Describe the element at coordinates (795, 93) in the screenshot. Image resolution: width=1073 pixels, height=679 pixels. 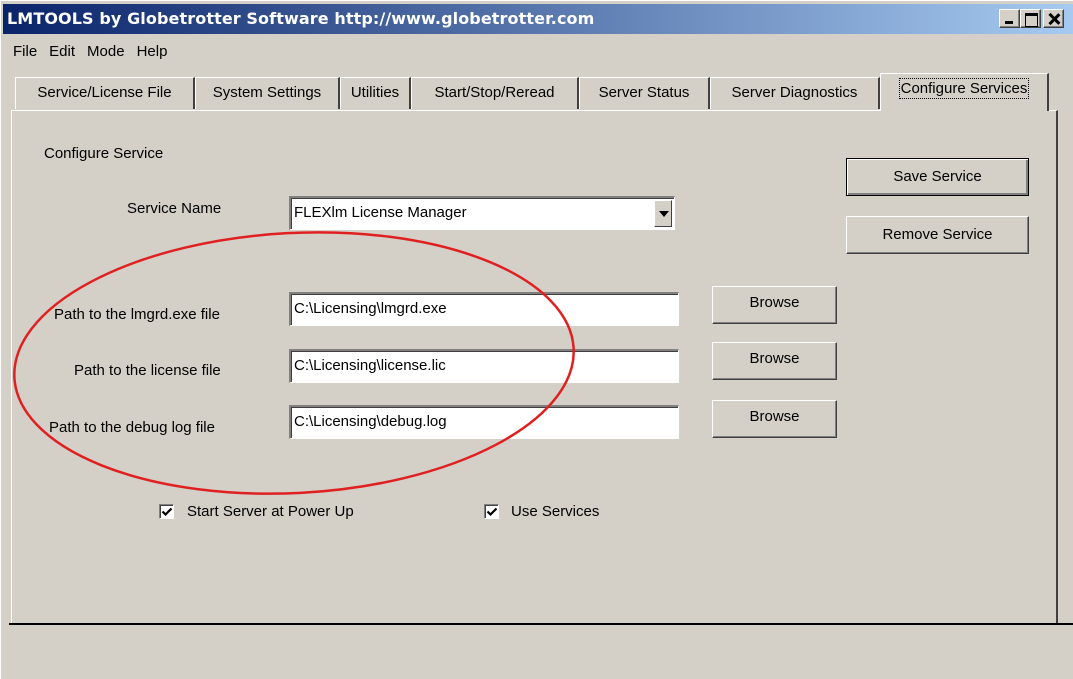
I see `tab-server-diagnostics: Server Diagnostics` at that location.